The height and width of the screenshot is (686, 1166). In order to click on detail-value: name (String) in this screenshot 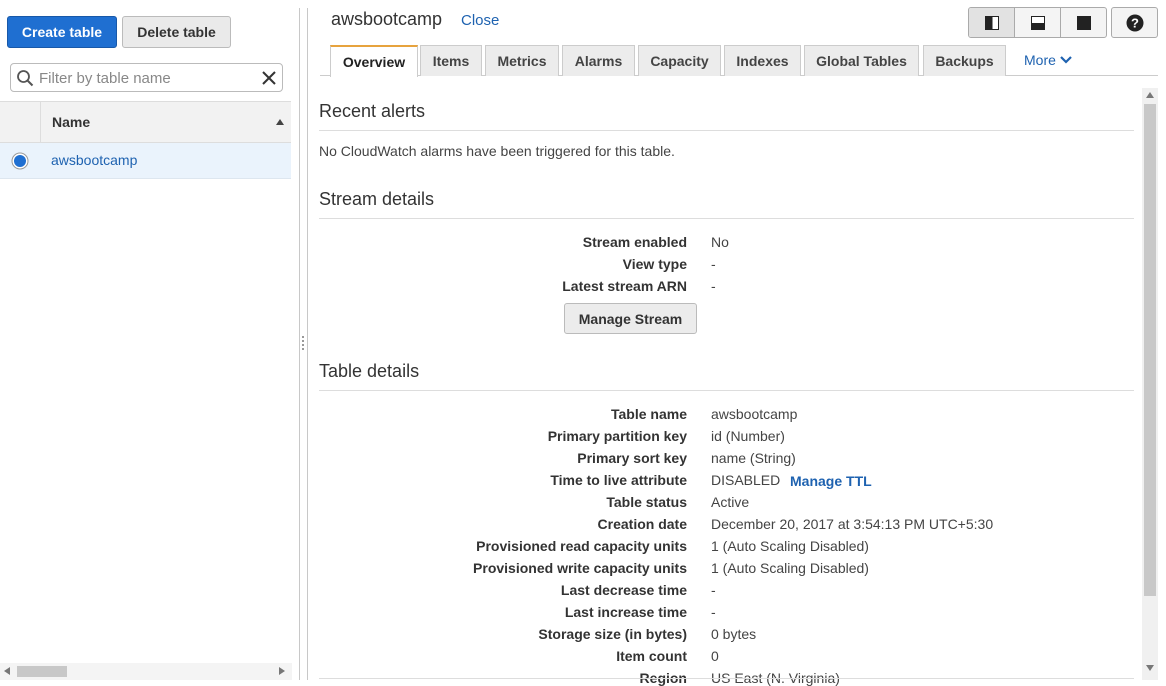, I will do `click(753, 458)`.